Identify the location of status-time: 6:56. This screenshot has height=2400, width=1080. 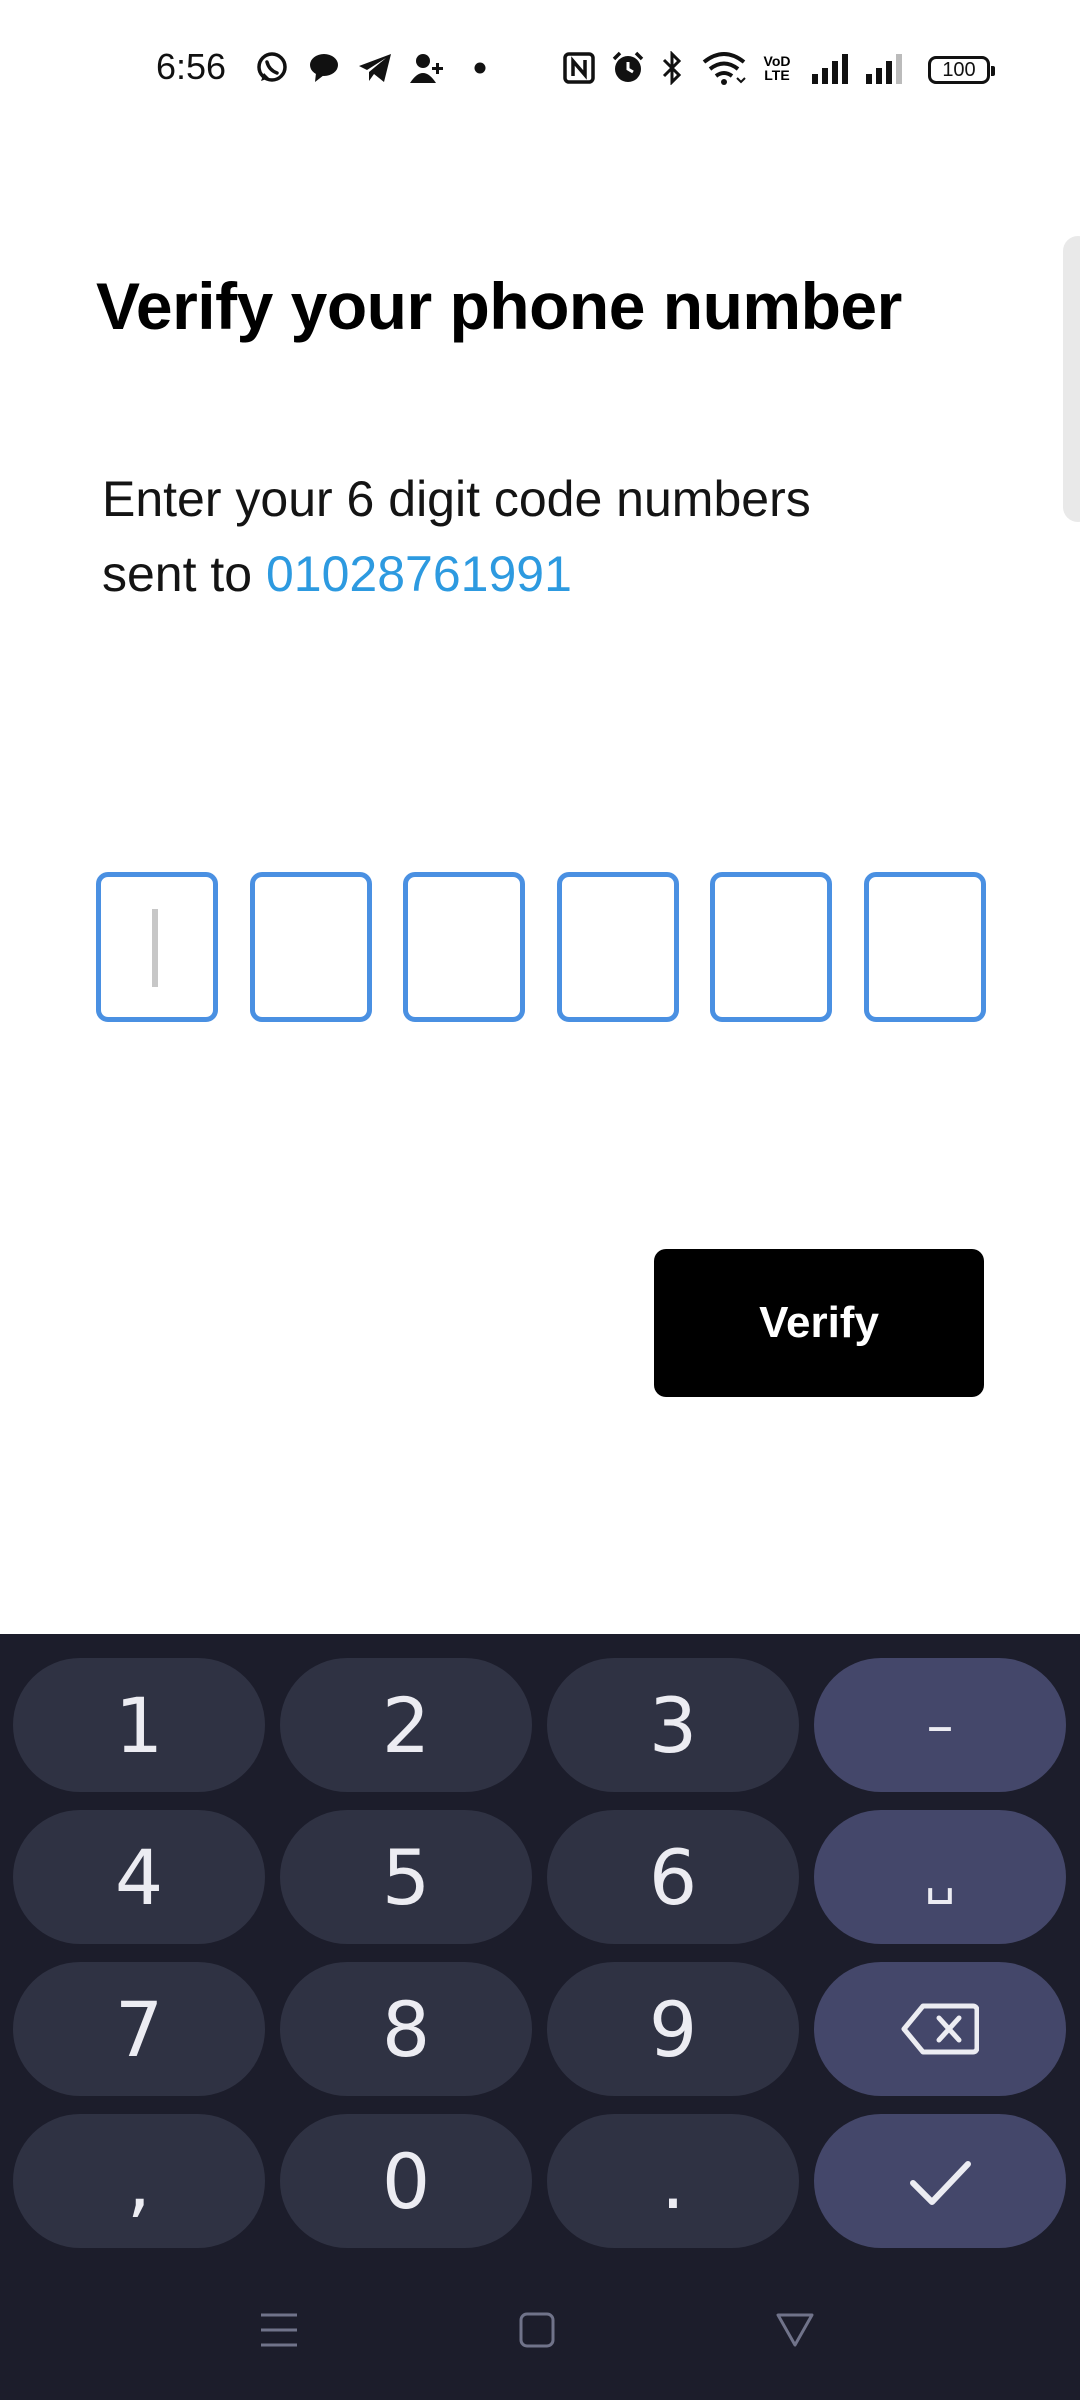
(191, 66).